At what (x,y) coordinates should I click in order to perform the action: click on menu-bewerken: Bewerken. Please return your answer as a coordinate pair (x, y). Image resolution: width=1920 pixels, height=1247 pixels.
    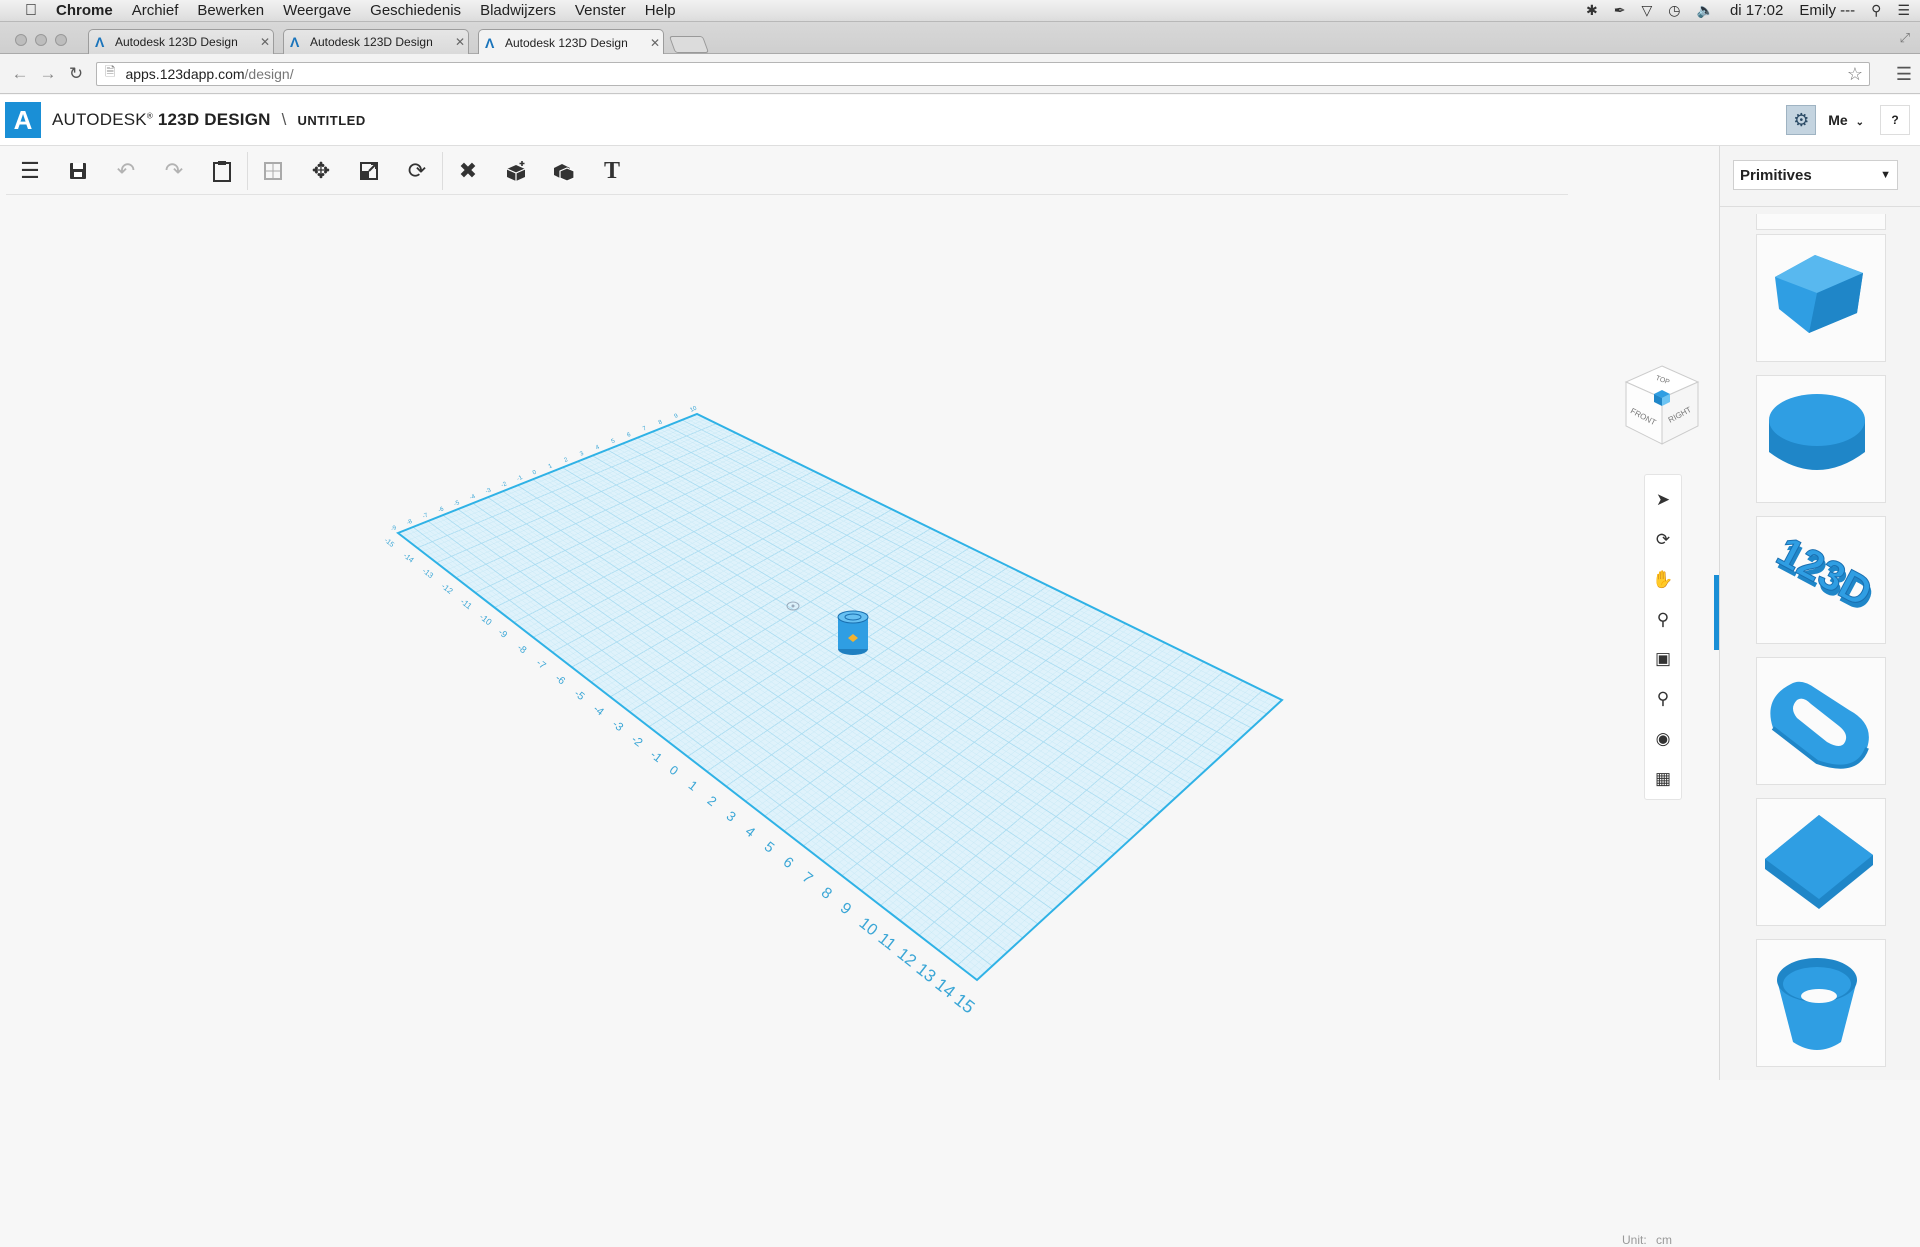
    Looking at the image, I should click on (230, 10).